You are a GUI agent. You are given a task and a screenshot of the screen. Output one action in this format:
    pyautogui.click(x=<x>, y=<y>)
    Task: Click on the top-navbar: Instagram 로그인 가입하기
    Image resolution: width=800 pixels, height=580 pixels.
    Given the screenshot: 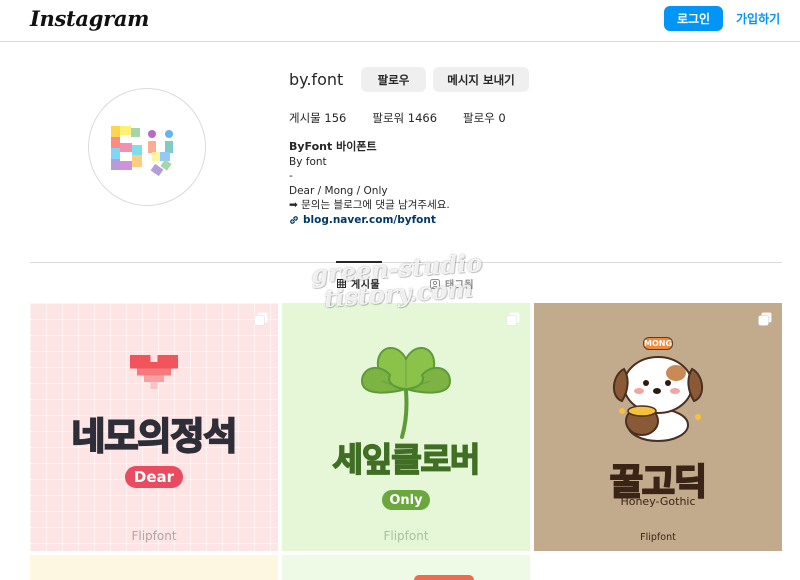 What is the action you would take?
    pyautogui.click(x=400, y=21)
    